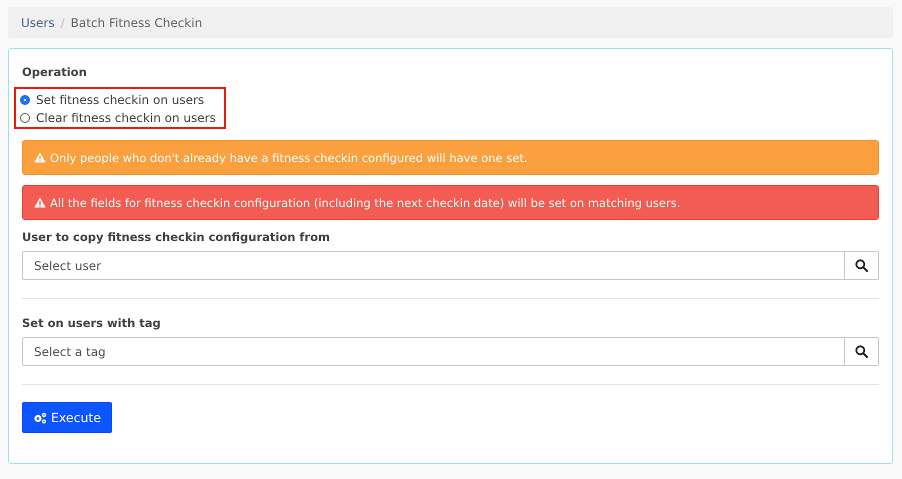 This screenshot has height=479, width=902. Describe the element at coordinates (40, 418) in the screenshot. I see `gears-icon` at that location.